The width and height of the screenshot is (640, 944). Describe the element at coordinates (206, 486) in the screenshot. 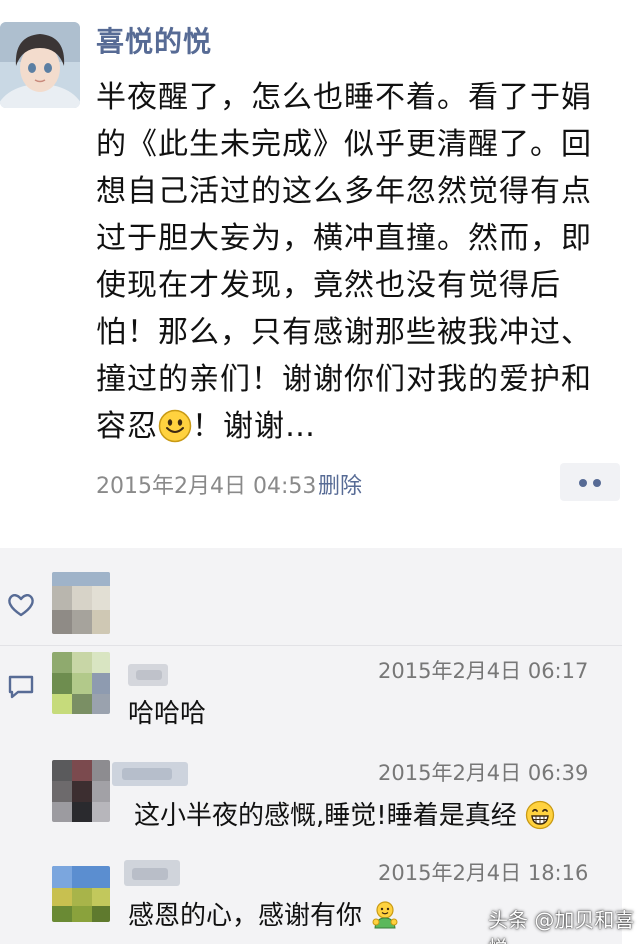

I see `post-timestamp: 2015年2月4日 04:53` at that location.